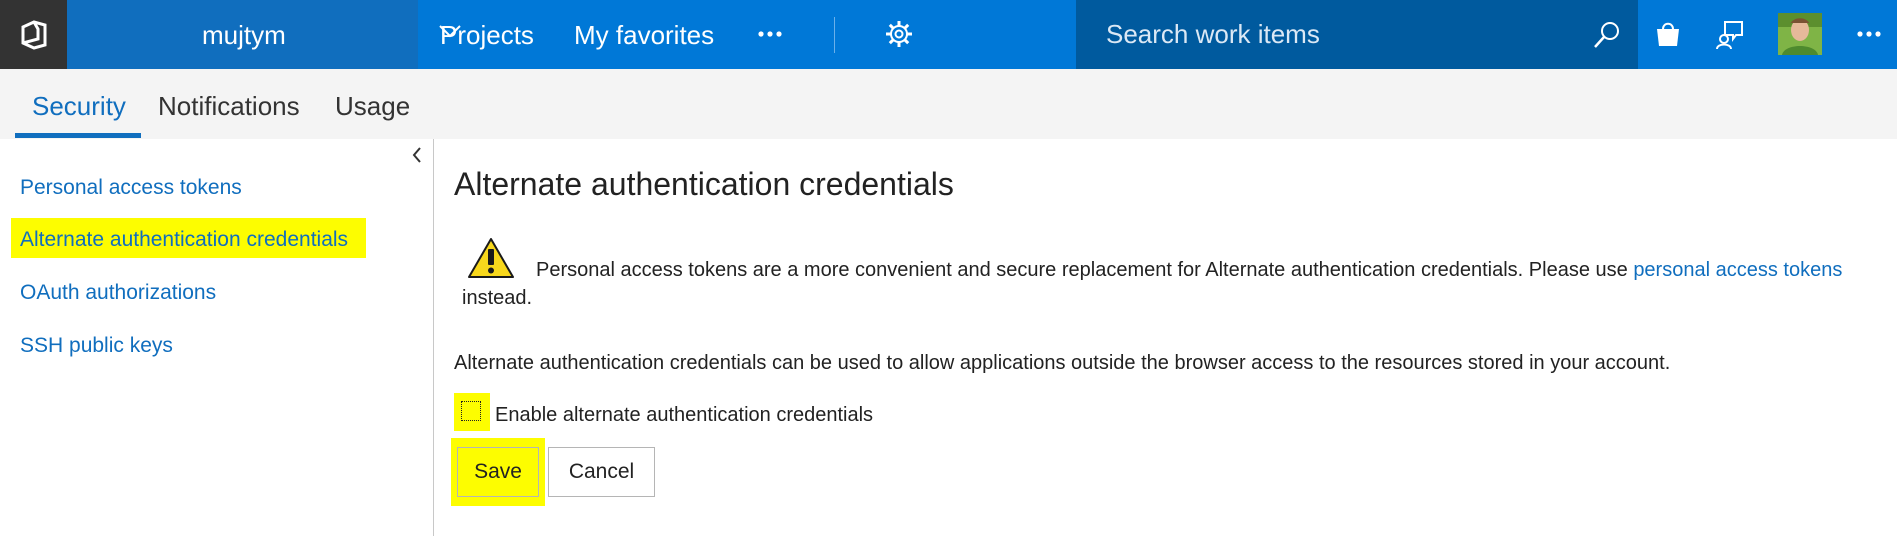  I want to click on sidebar-item-oauth-authorizations: OAuth authorizations, so click(118, 293).